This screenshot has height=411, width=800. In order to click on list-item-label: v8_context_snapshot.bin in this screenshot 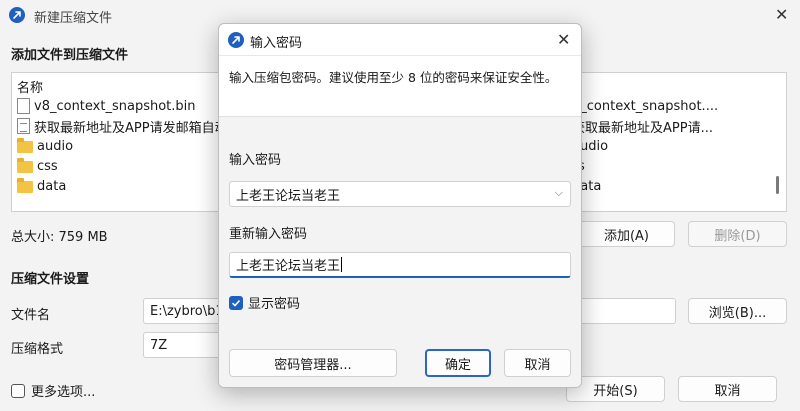, I will do `click(115, 106)`.